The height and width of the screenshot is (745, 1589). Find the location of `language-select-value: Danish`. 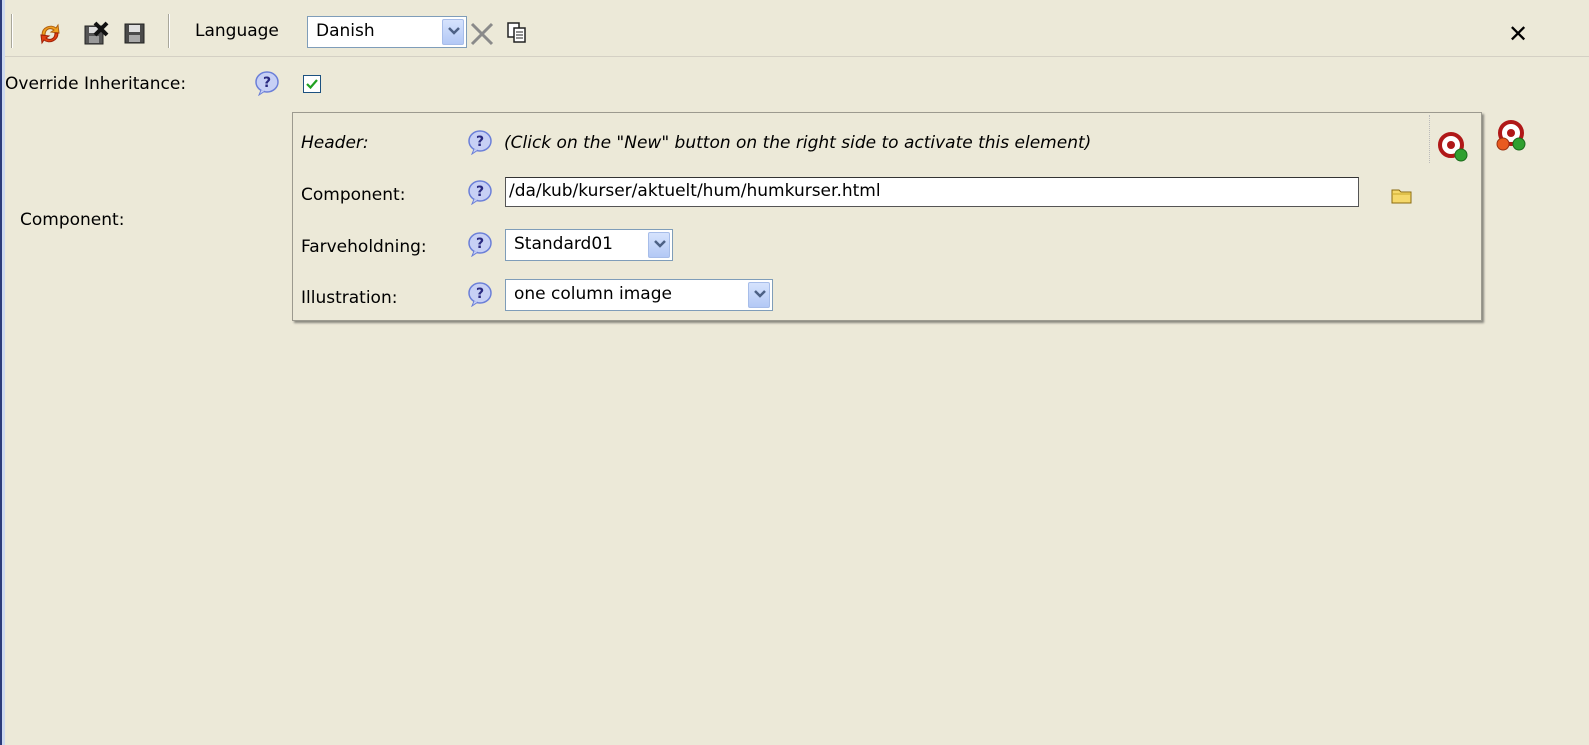

language-select-value: Danish is located at coordinates (345, 31).